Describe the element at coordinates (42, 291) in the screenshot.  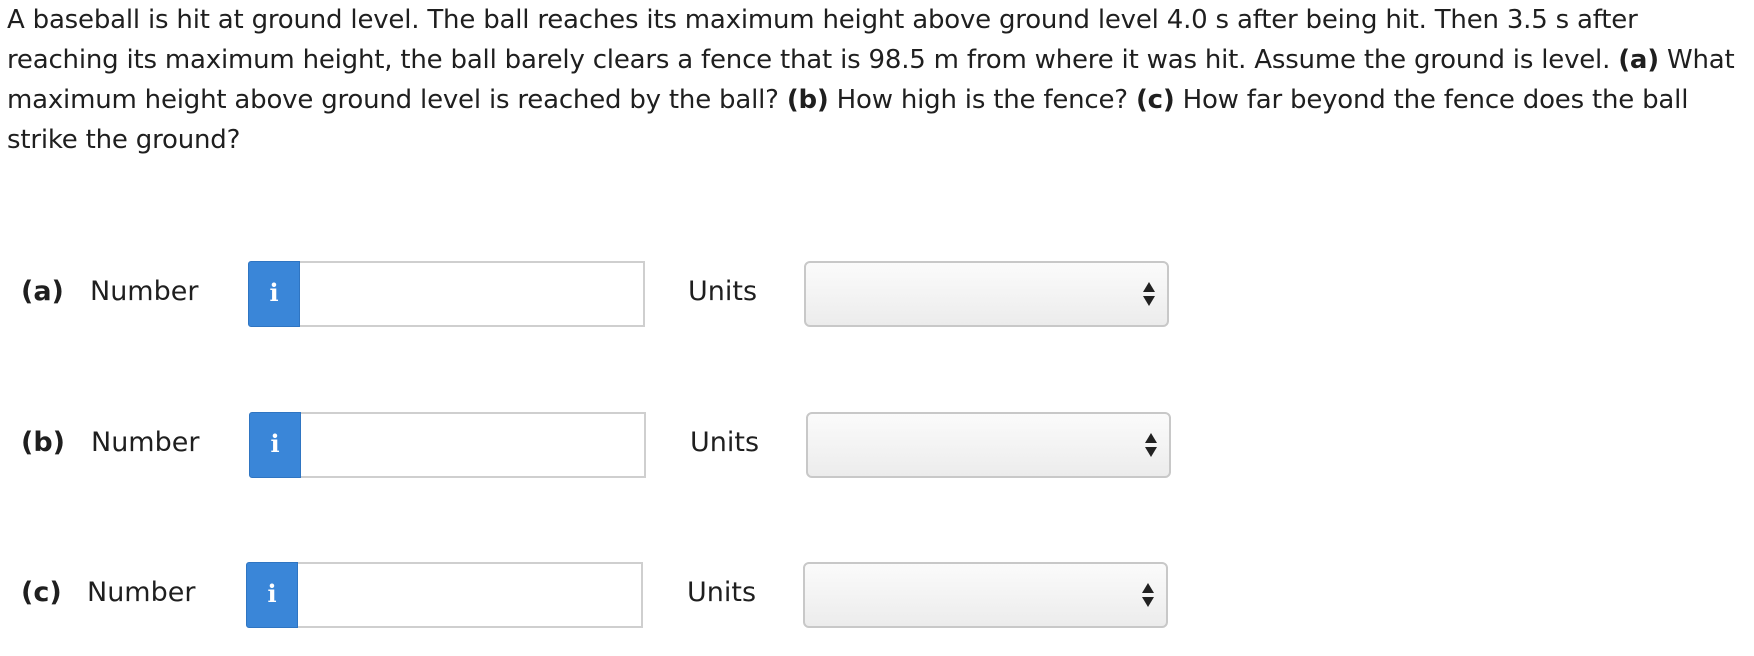
I see `part-label-a: (a)` at that location.